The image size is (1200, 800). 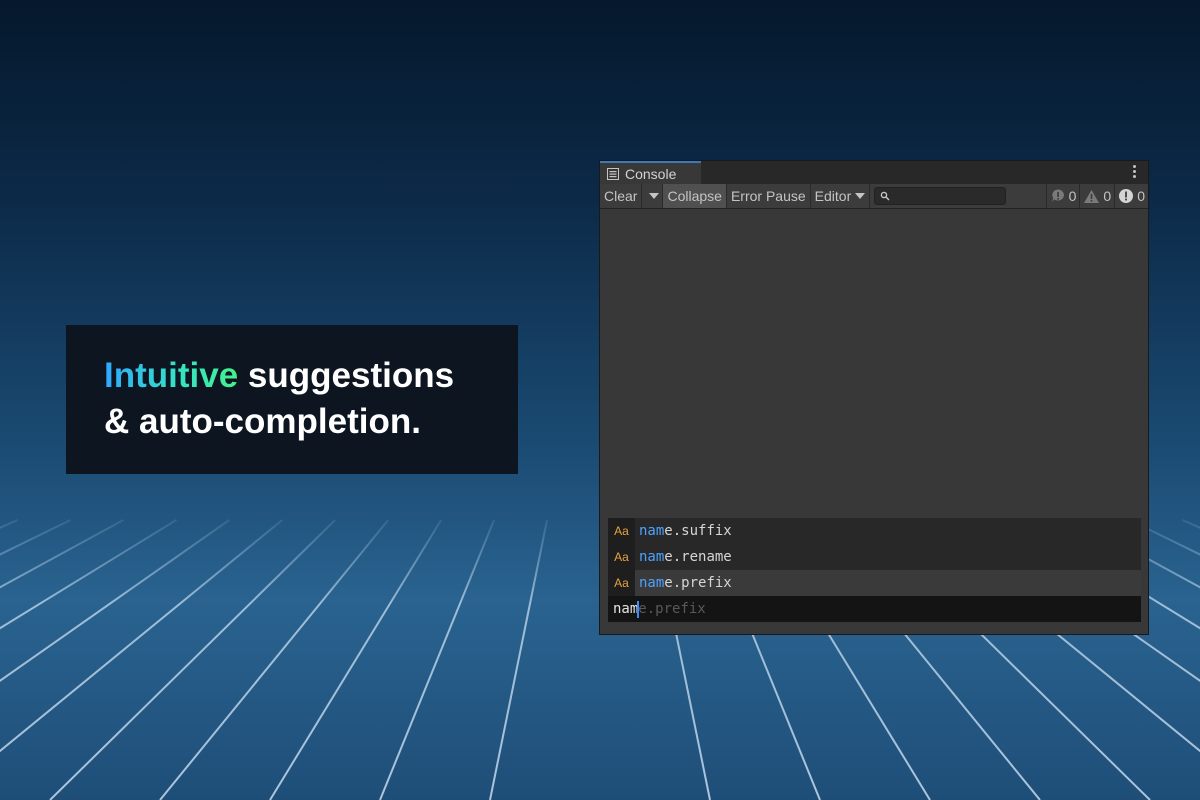 I want to click on suggestion-item: Aa name.suffix, so click(x=874, y=531).